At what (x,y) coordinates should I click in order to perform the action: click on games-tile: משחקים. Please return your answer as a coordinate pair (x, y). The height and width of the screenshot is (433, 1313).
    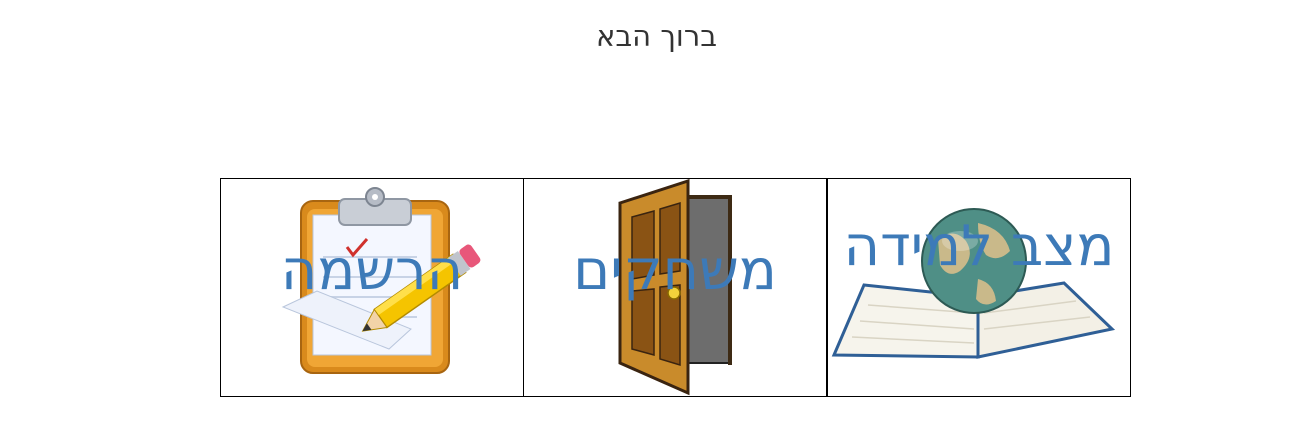
    Looking at the image, I should click on (675, 287).